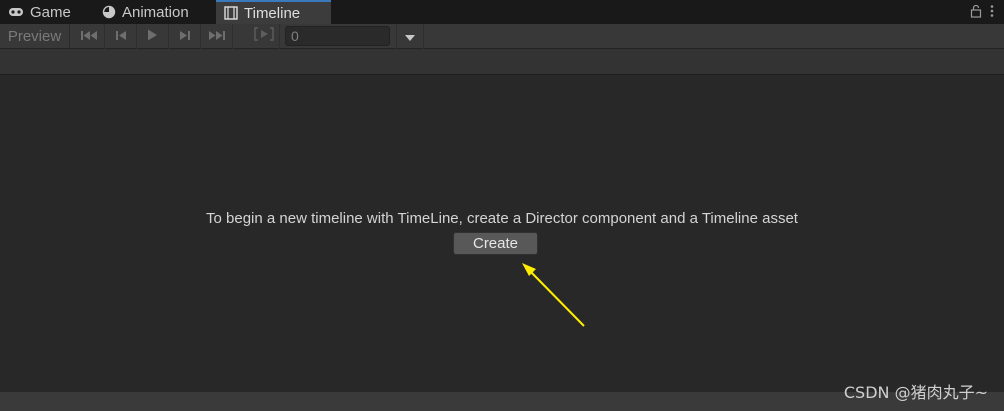  I want to click on play-range-icon, so click(263, 36).